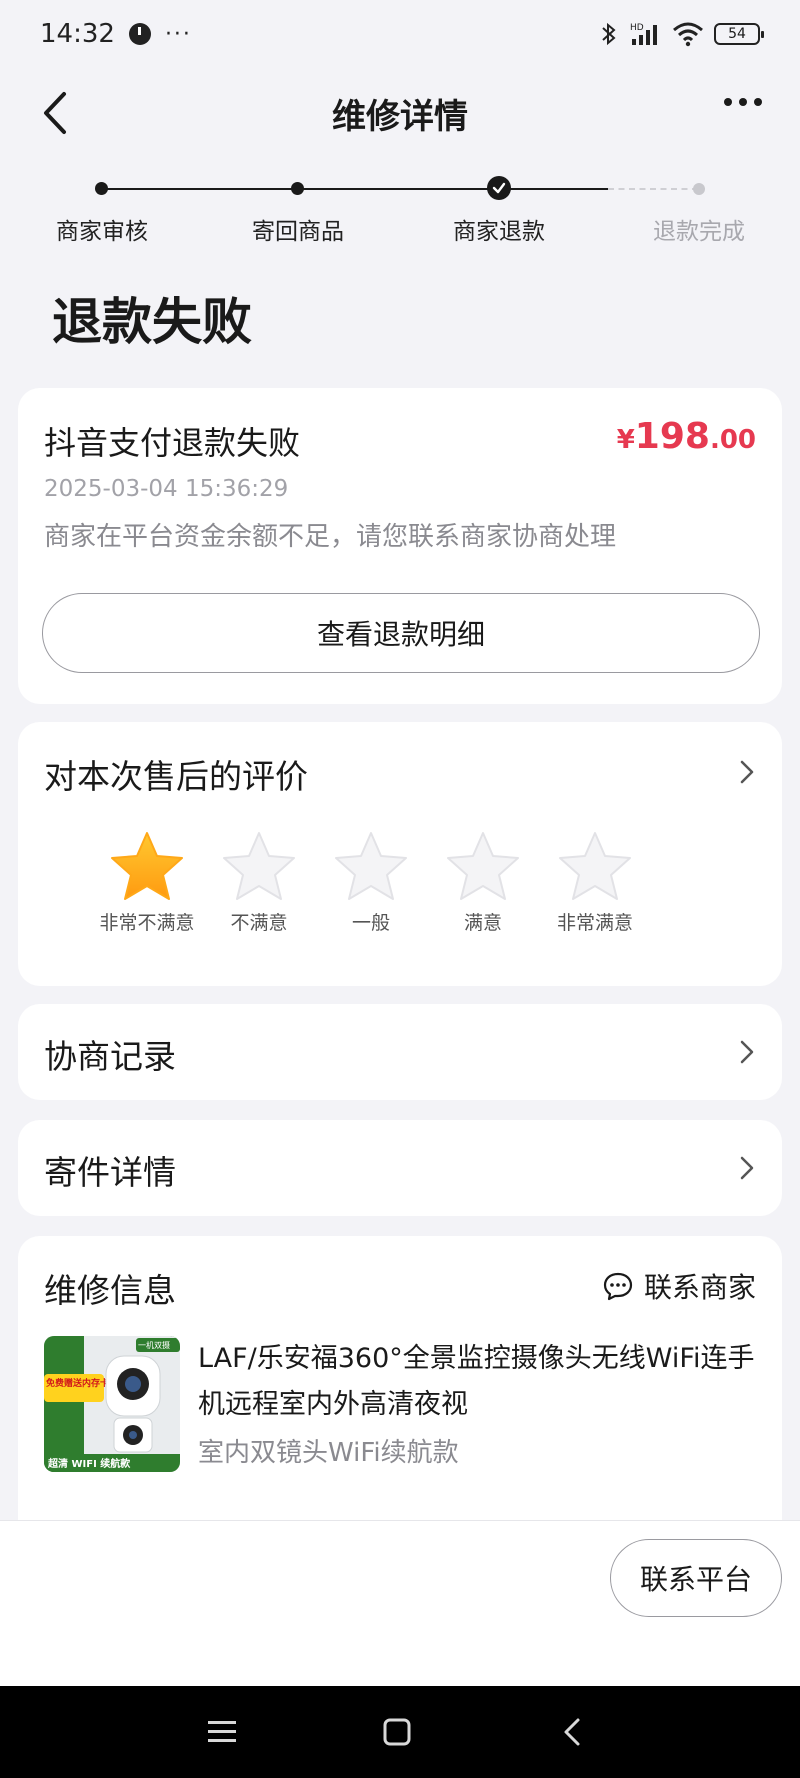 This screenshot has height=1778, width=800. I want to click on status-time: 14:32, so click(77, 34).